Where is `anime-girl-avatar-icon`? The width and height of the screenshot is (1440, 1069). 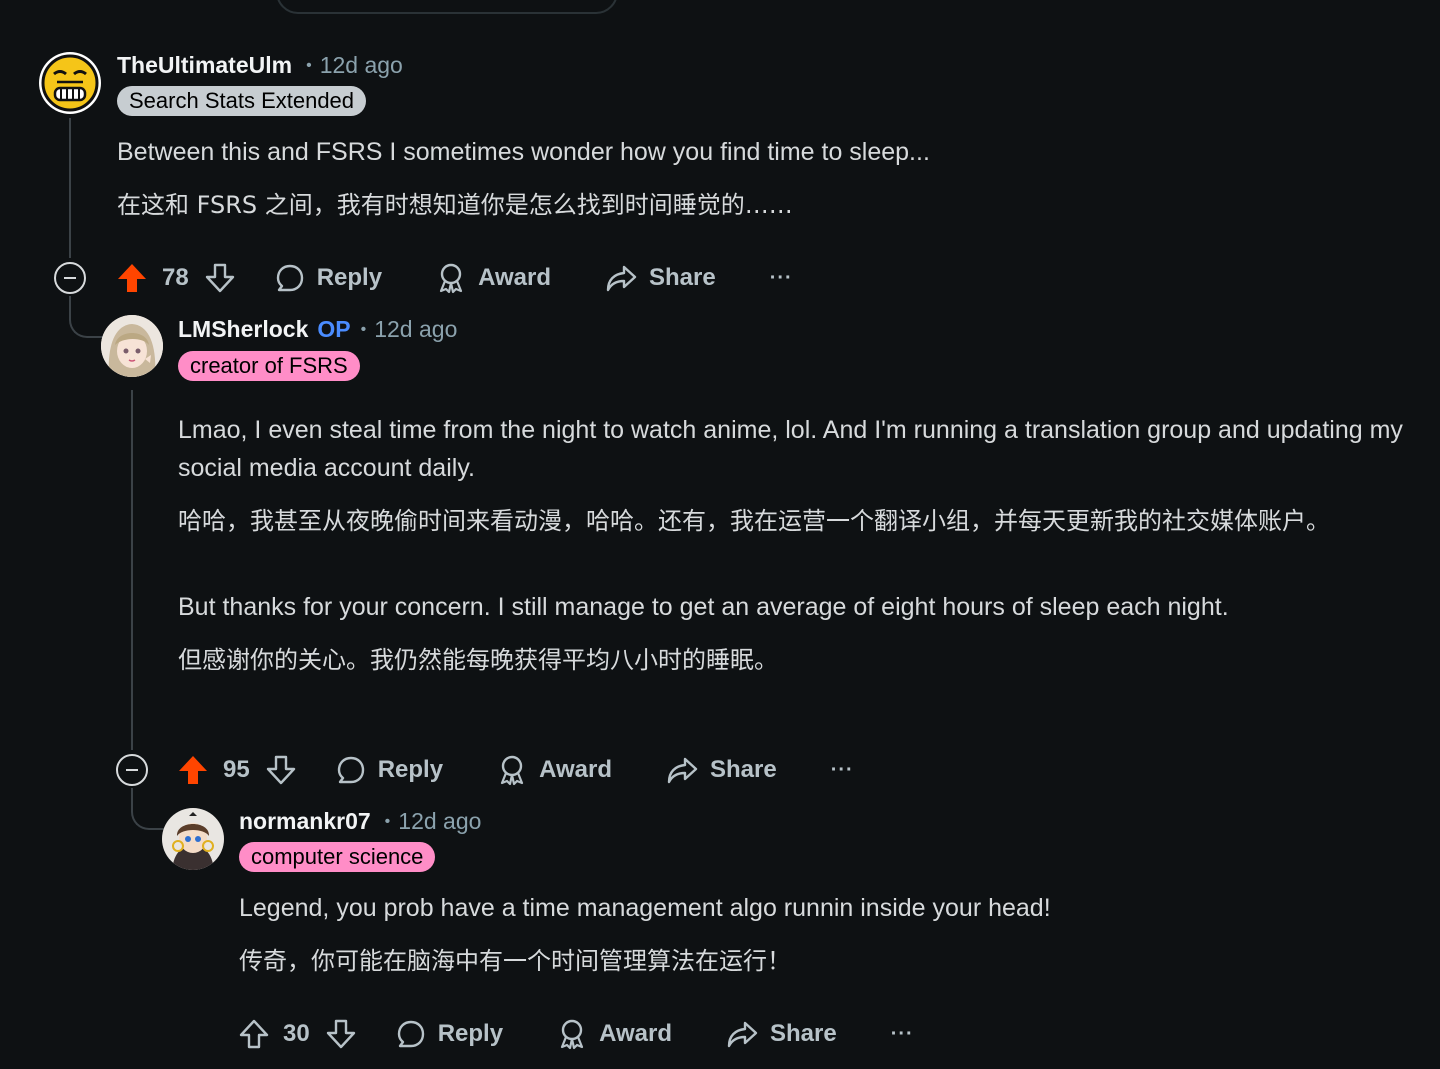 anime-girl-avatar-icon is located at coordinates (132, 346).